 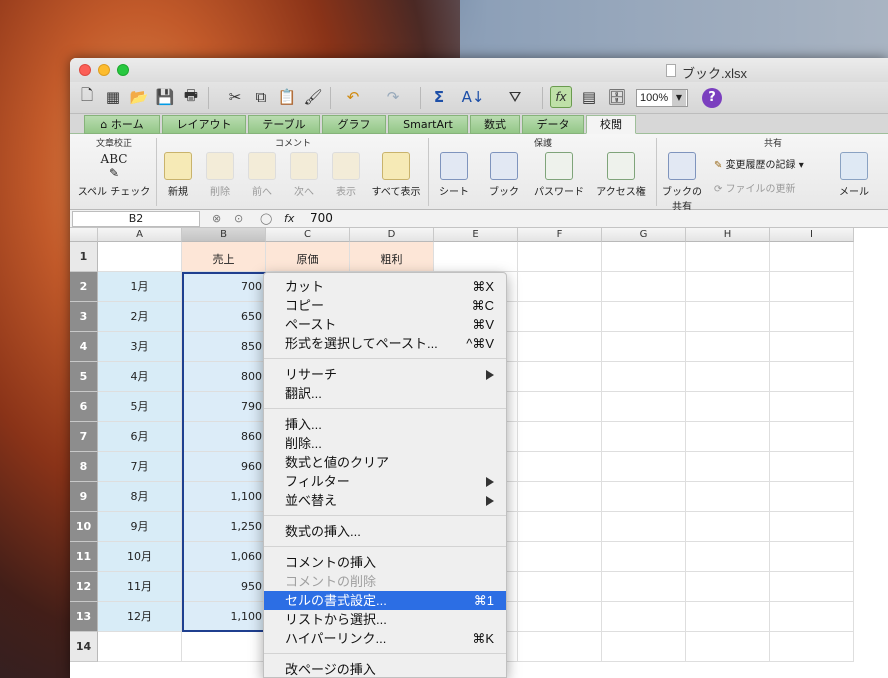 I want to click on autosum-icon: Σ, so click(x=439, y=97).